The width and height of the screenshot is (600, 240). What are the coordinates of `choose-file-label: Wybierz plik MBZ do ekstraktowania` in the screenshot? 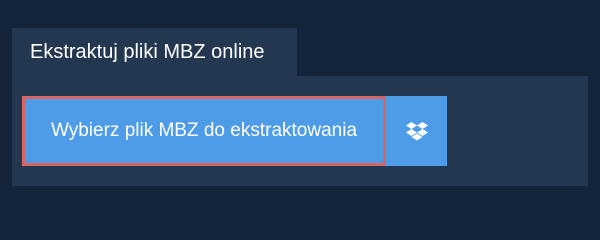 It's located at (204, 130).